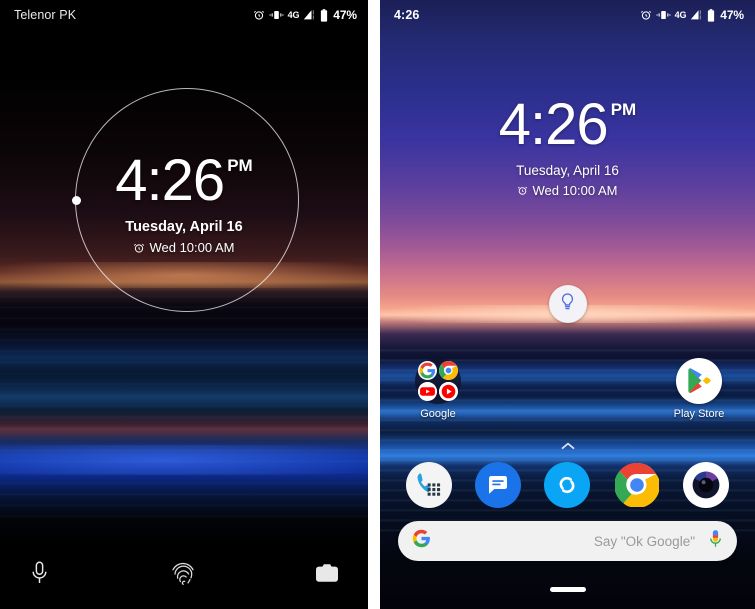 Image resolution: width=755 pixels, height=609 pixels. I want to click on lock-alarm-row: Wed 10:00 AM, so click(184, 247).